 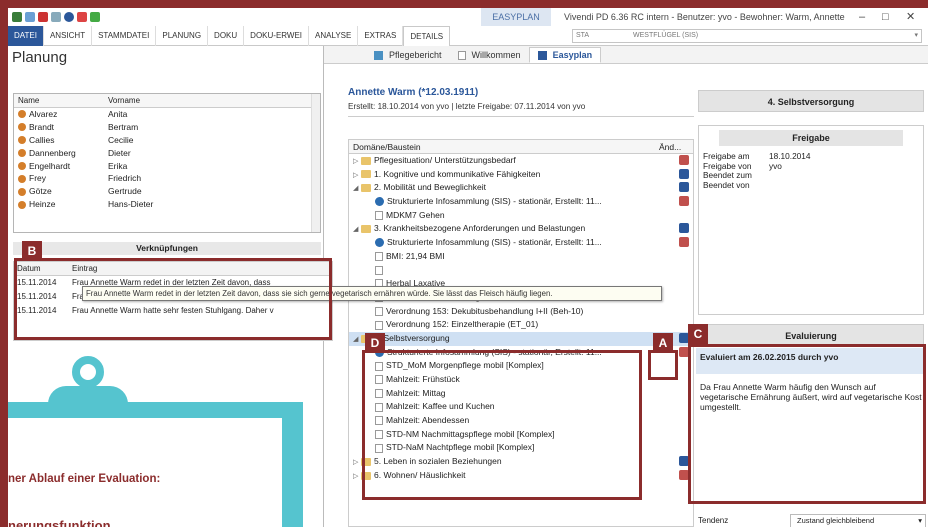 I want to click on resident-row: Götze Gertrude, so click(x=167, y=191).